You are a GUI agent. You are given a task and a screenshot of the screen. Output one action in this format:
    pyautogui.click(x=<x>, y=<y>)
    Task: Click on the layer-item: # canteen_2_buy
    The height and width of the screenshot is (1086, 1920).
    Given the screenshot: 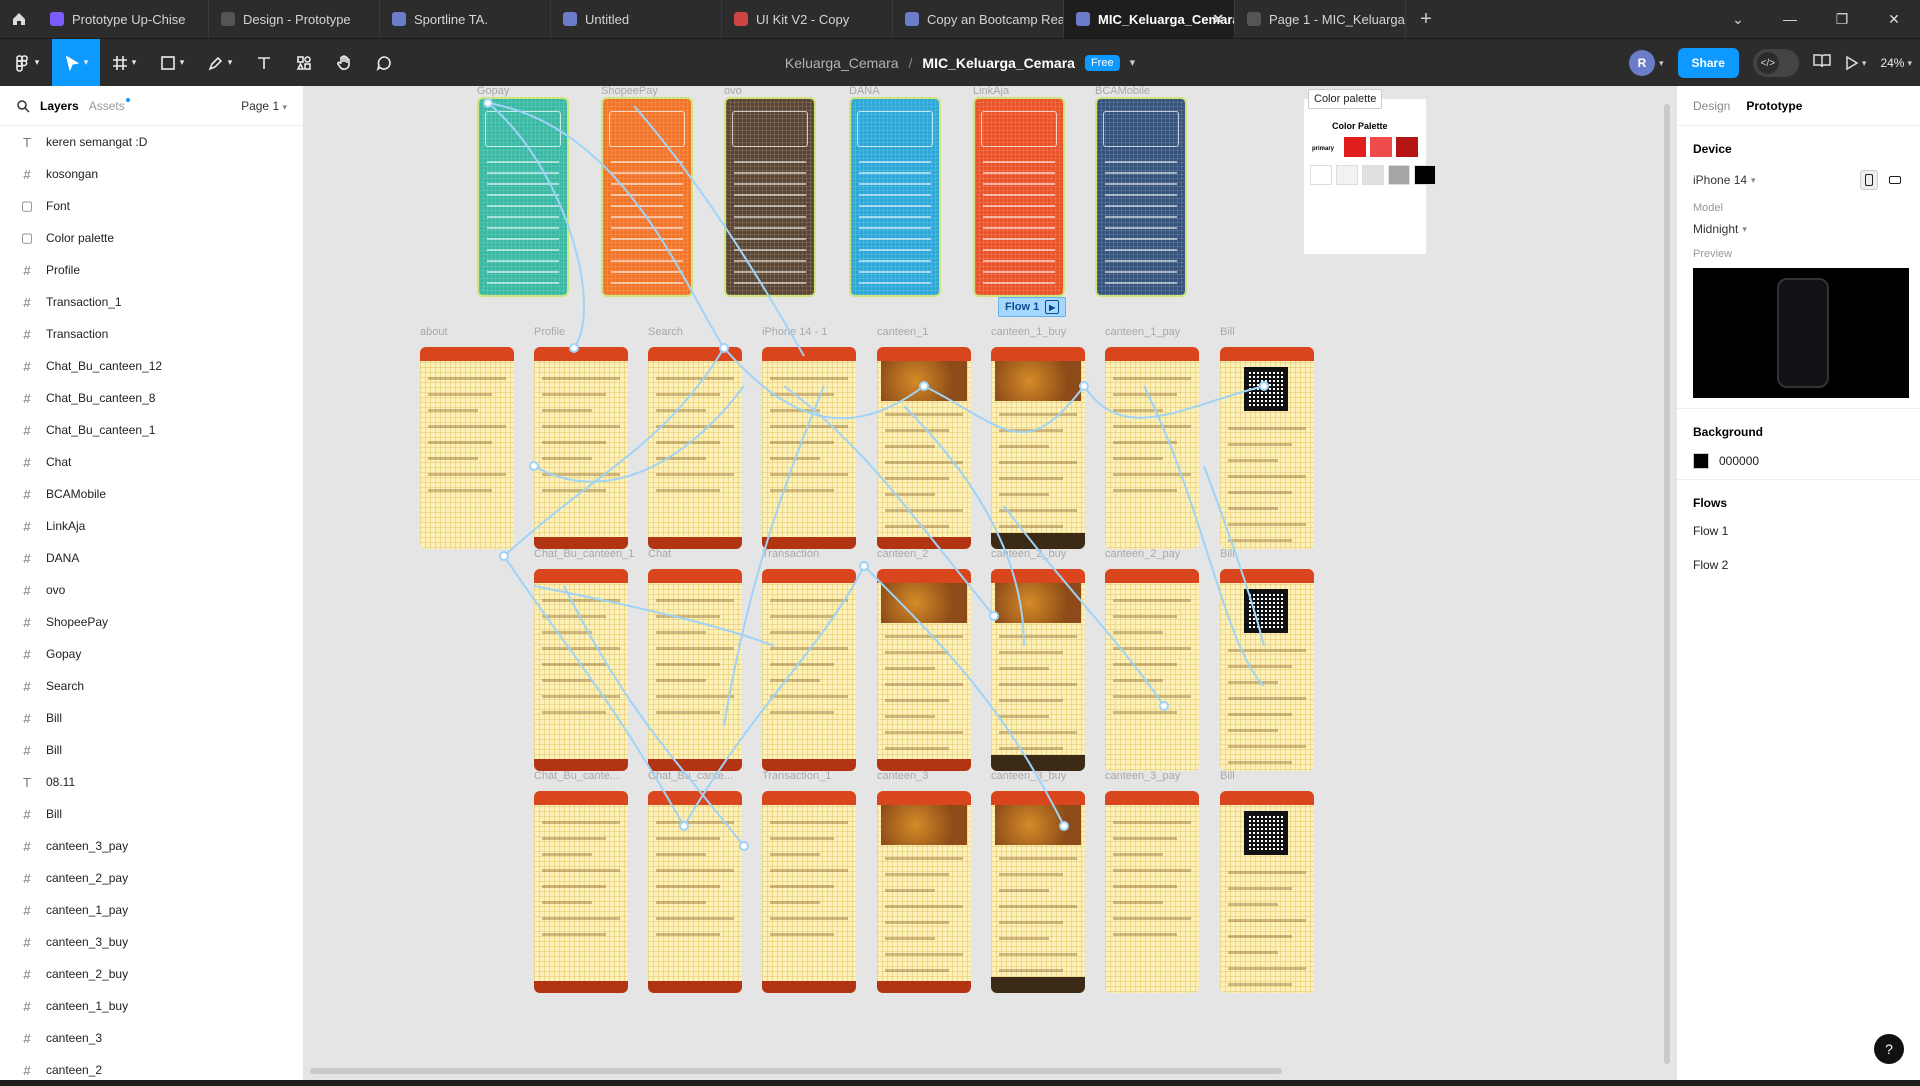 What is the action you would take?
    pyautogui.click(x=151, y=974)
    